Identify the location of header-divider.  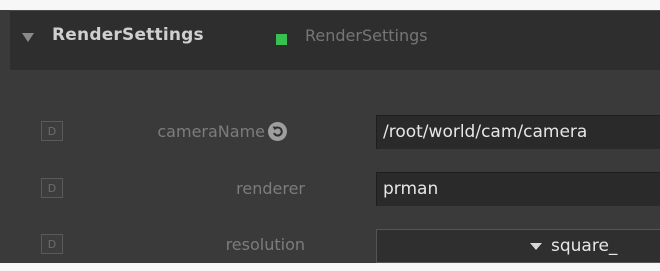
(335, 10).